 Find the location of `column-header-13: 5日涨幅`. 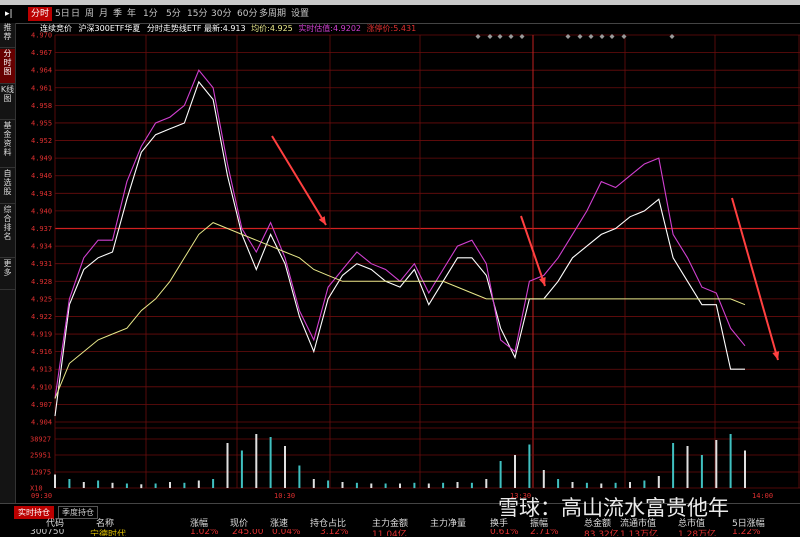

column-header-13: 5日涨幅 is located at coordinates (748, 522).